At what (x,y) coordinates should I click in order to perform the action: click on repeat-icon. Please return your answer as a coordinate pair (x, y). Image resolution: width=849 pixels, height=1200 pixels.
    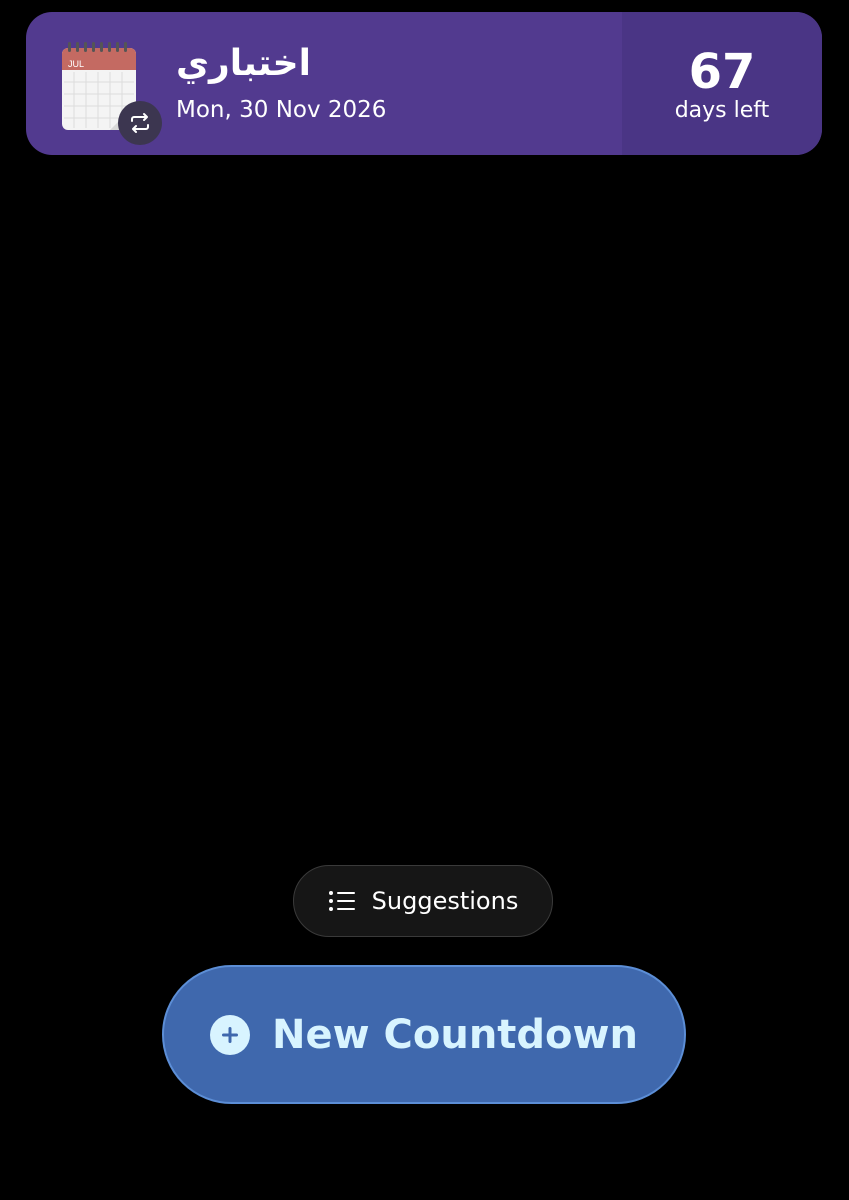
    Looking at the image, I should click on (140, 123).